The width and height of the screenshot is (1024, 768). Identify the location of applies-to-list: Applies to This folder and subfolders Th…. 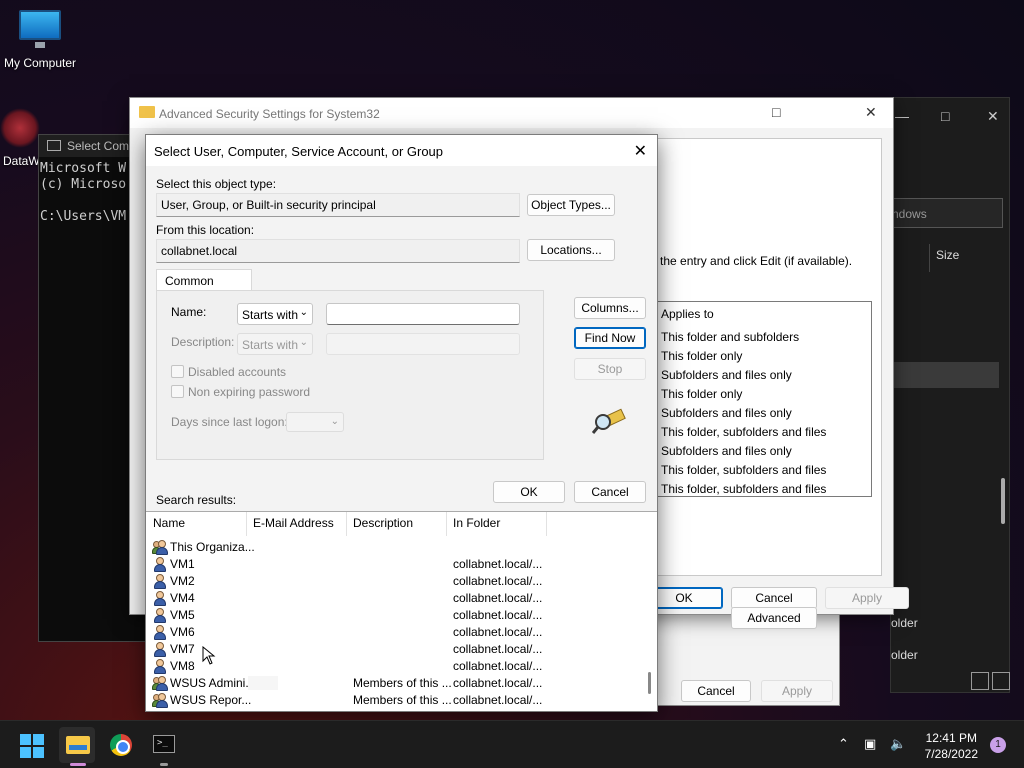
(763, 399).